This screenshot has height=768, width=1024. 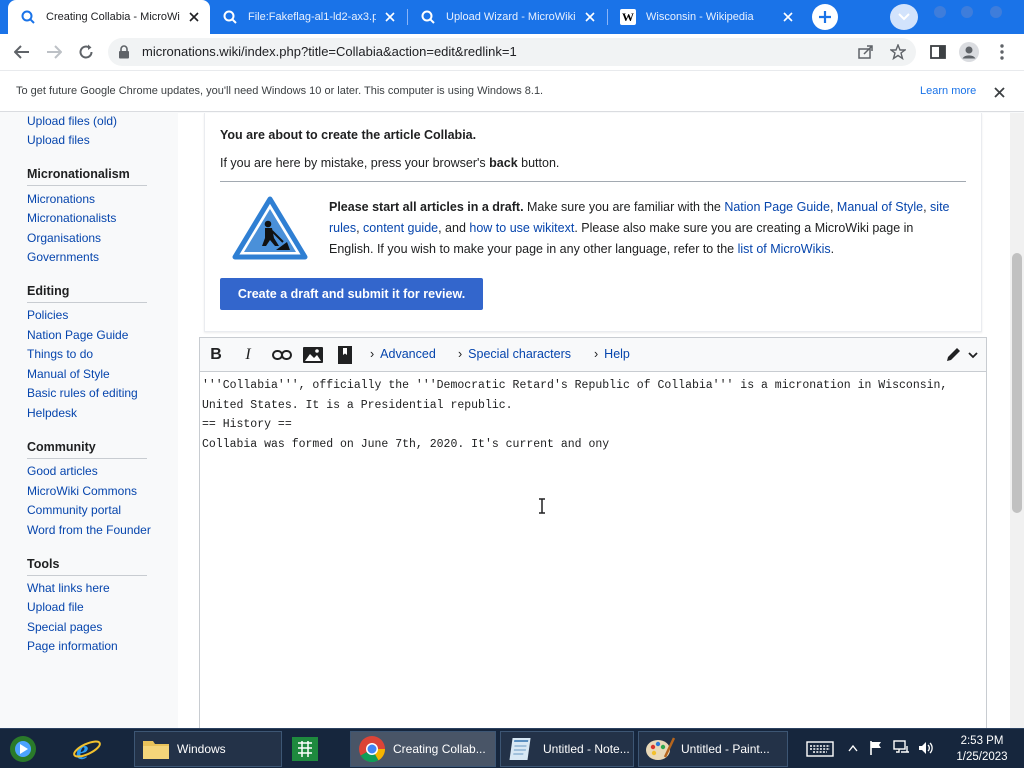 I want to click on sidebar-item-manual-of-style: Manual of Style, so click(x=68, y=374).